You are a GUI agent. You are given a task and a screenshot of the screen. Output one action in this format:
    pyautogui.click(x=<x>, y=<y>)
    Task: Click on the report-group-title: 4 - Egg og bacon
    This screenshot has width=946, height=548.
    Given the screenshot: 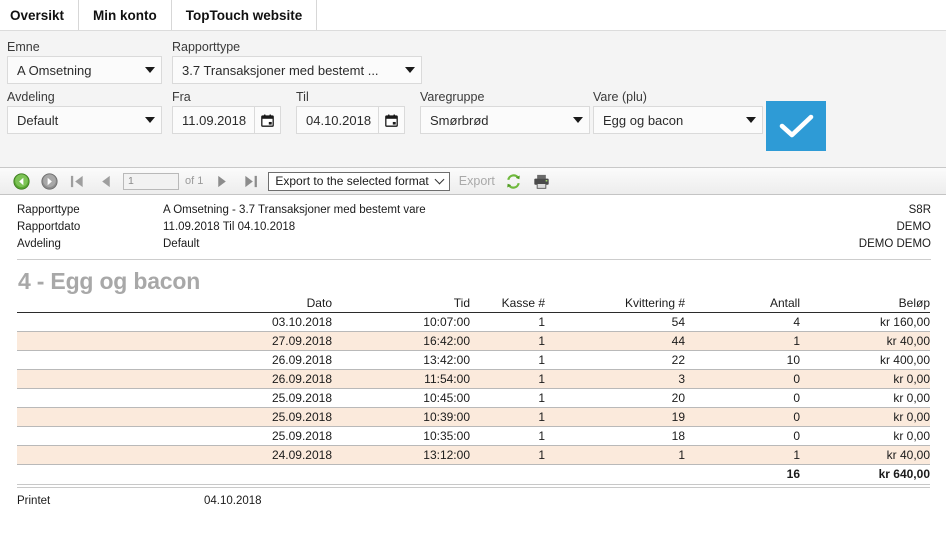 What is the action you would take?
    pyautogui.click(x=109, y=281)
    